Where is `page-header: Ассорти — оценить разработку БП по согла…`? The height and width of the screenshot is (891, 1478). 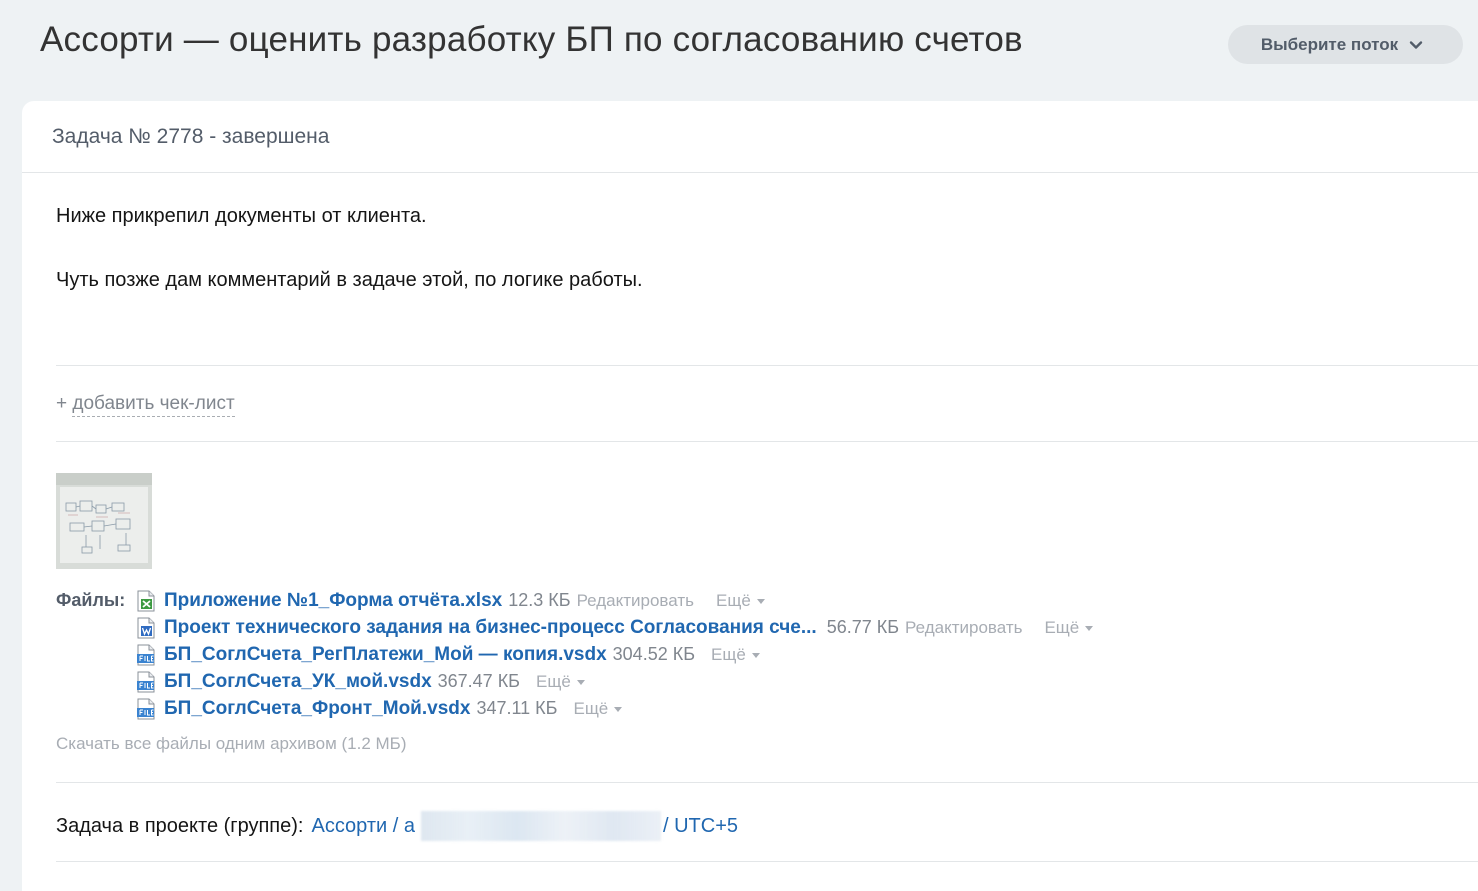
page-header: Ассорти — оценить разработку БП по согла… is located at coordinates (739, 50).